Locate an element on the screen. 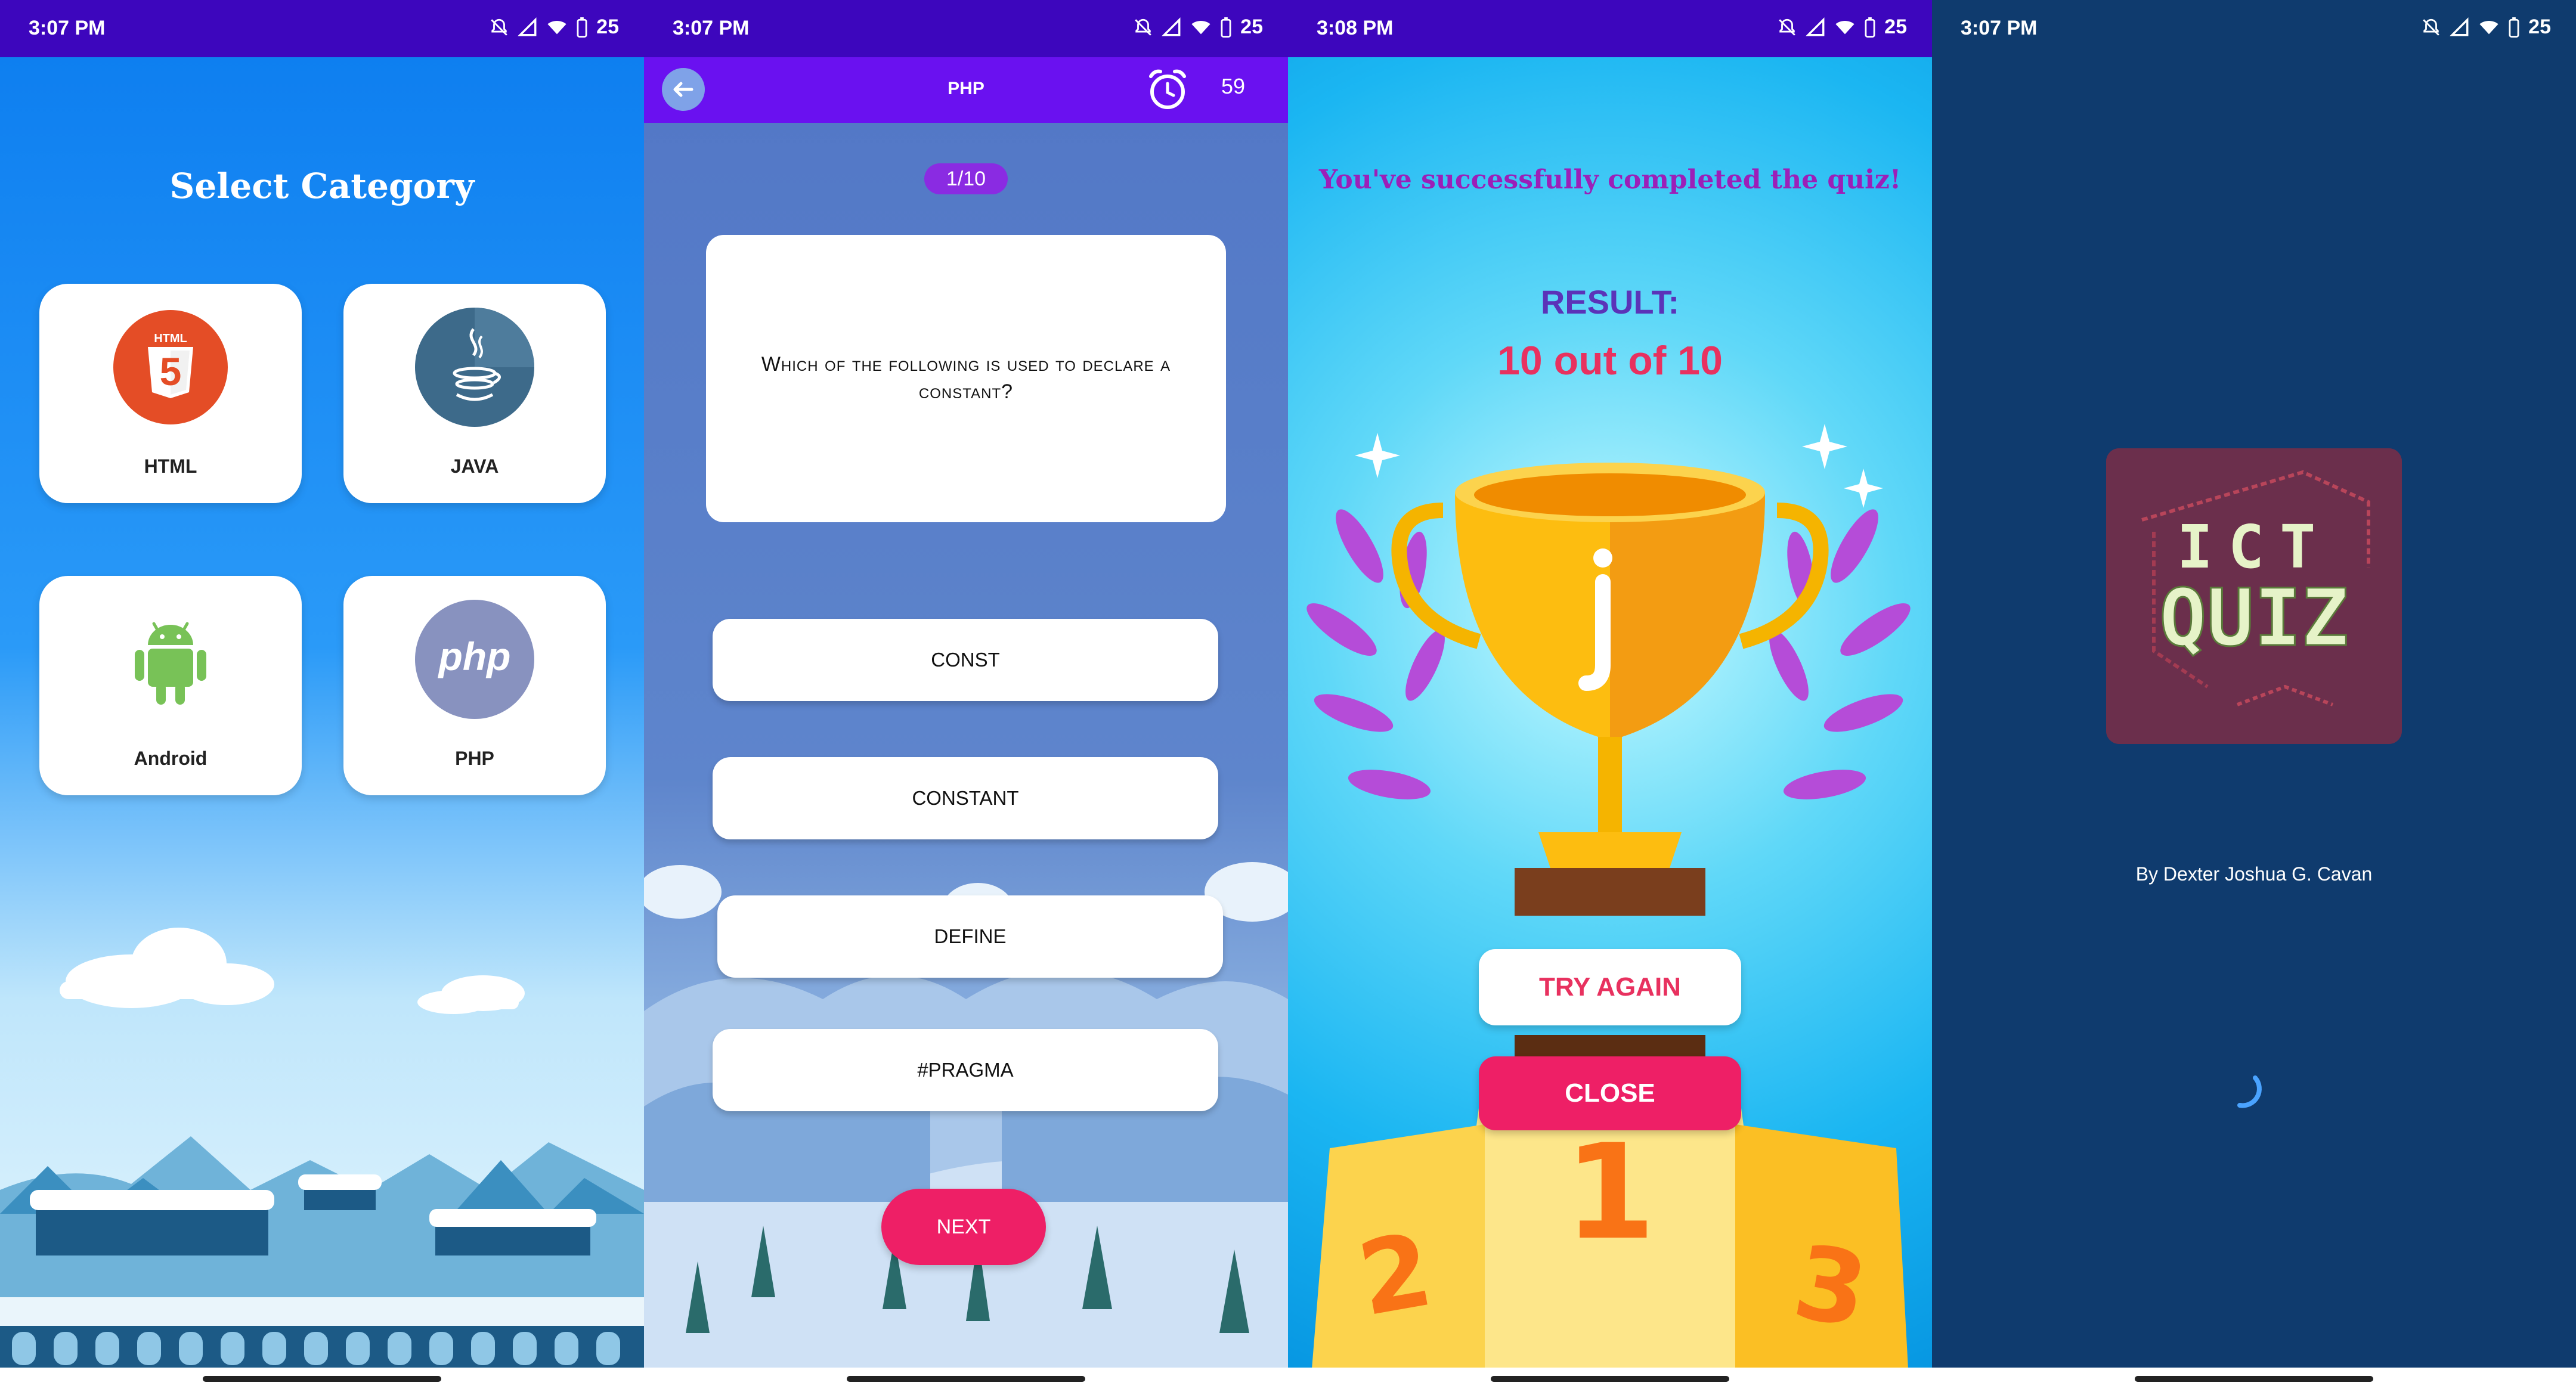 The height and width of the screenshot is (1395, 2576). close-button: CLOSE is located at coordinates (1610, 1093).